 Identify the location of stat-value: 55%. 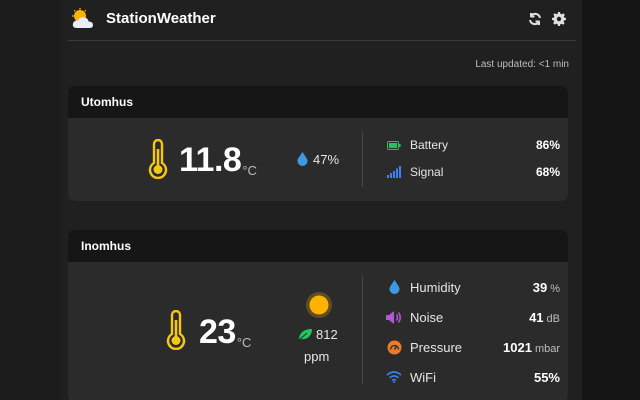
(546, 377).